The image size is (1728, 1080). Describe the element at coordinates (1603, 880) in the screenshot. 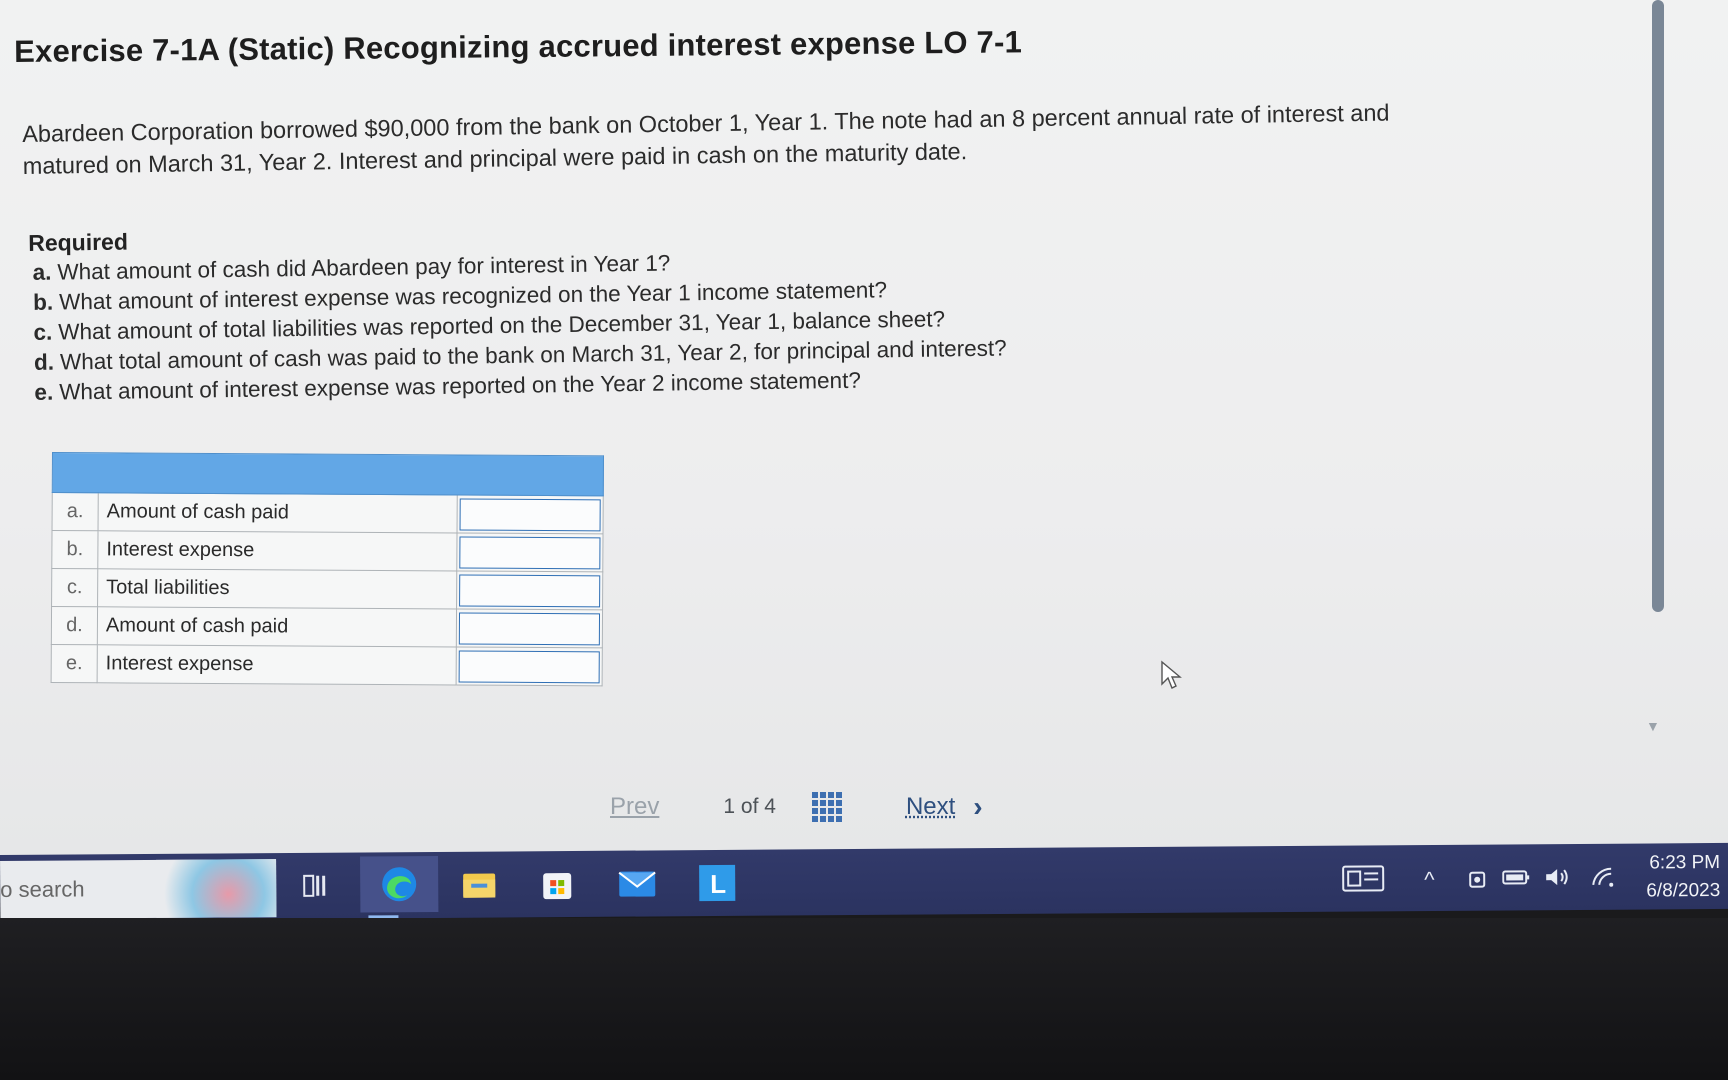

I see `wifi-icon` at that location.